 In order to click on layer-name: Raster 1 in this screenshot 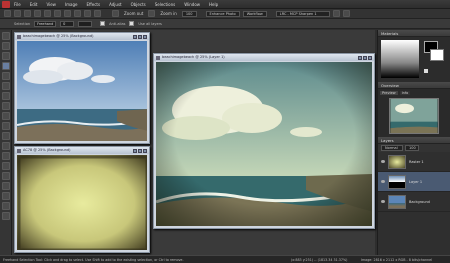, I will do `click(416, 162)`.